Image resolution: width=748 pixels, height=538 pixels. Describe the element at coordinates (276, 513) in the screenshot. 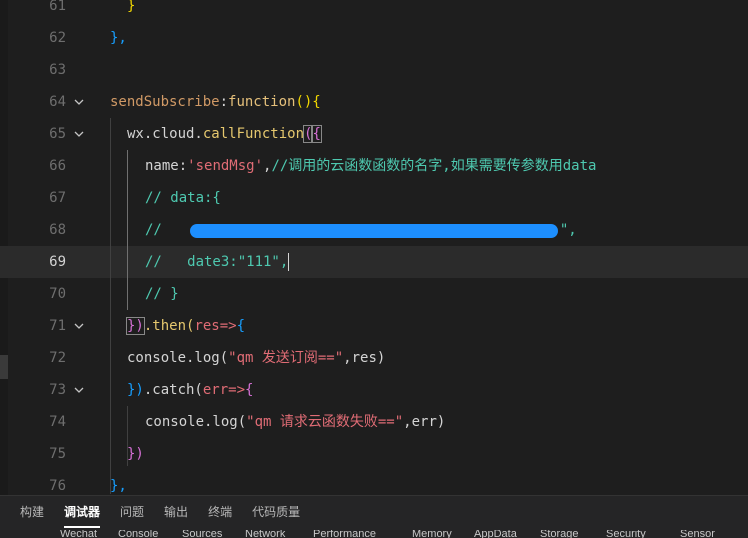

I see `tab-code-quality: 代码质量` at that location.